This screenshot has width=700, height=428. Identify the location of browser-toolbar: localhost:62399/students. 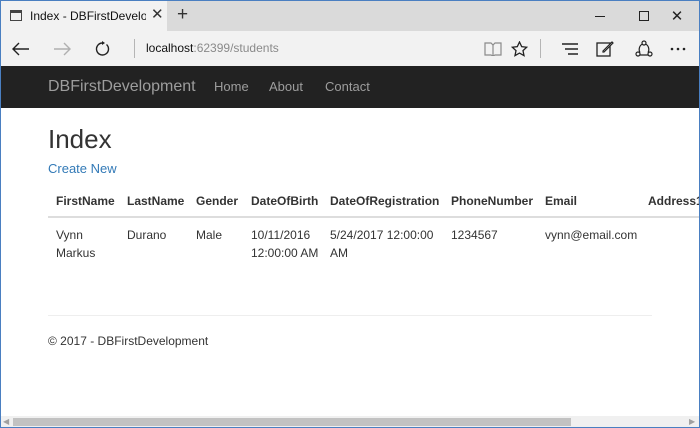
(350, 48).